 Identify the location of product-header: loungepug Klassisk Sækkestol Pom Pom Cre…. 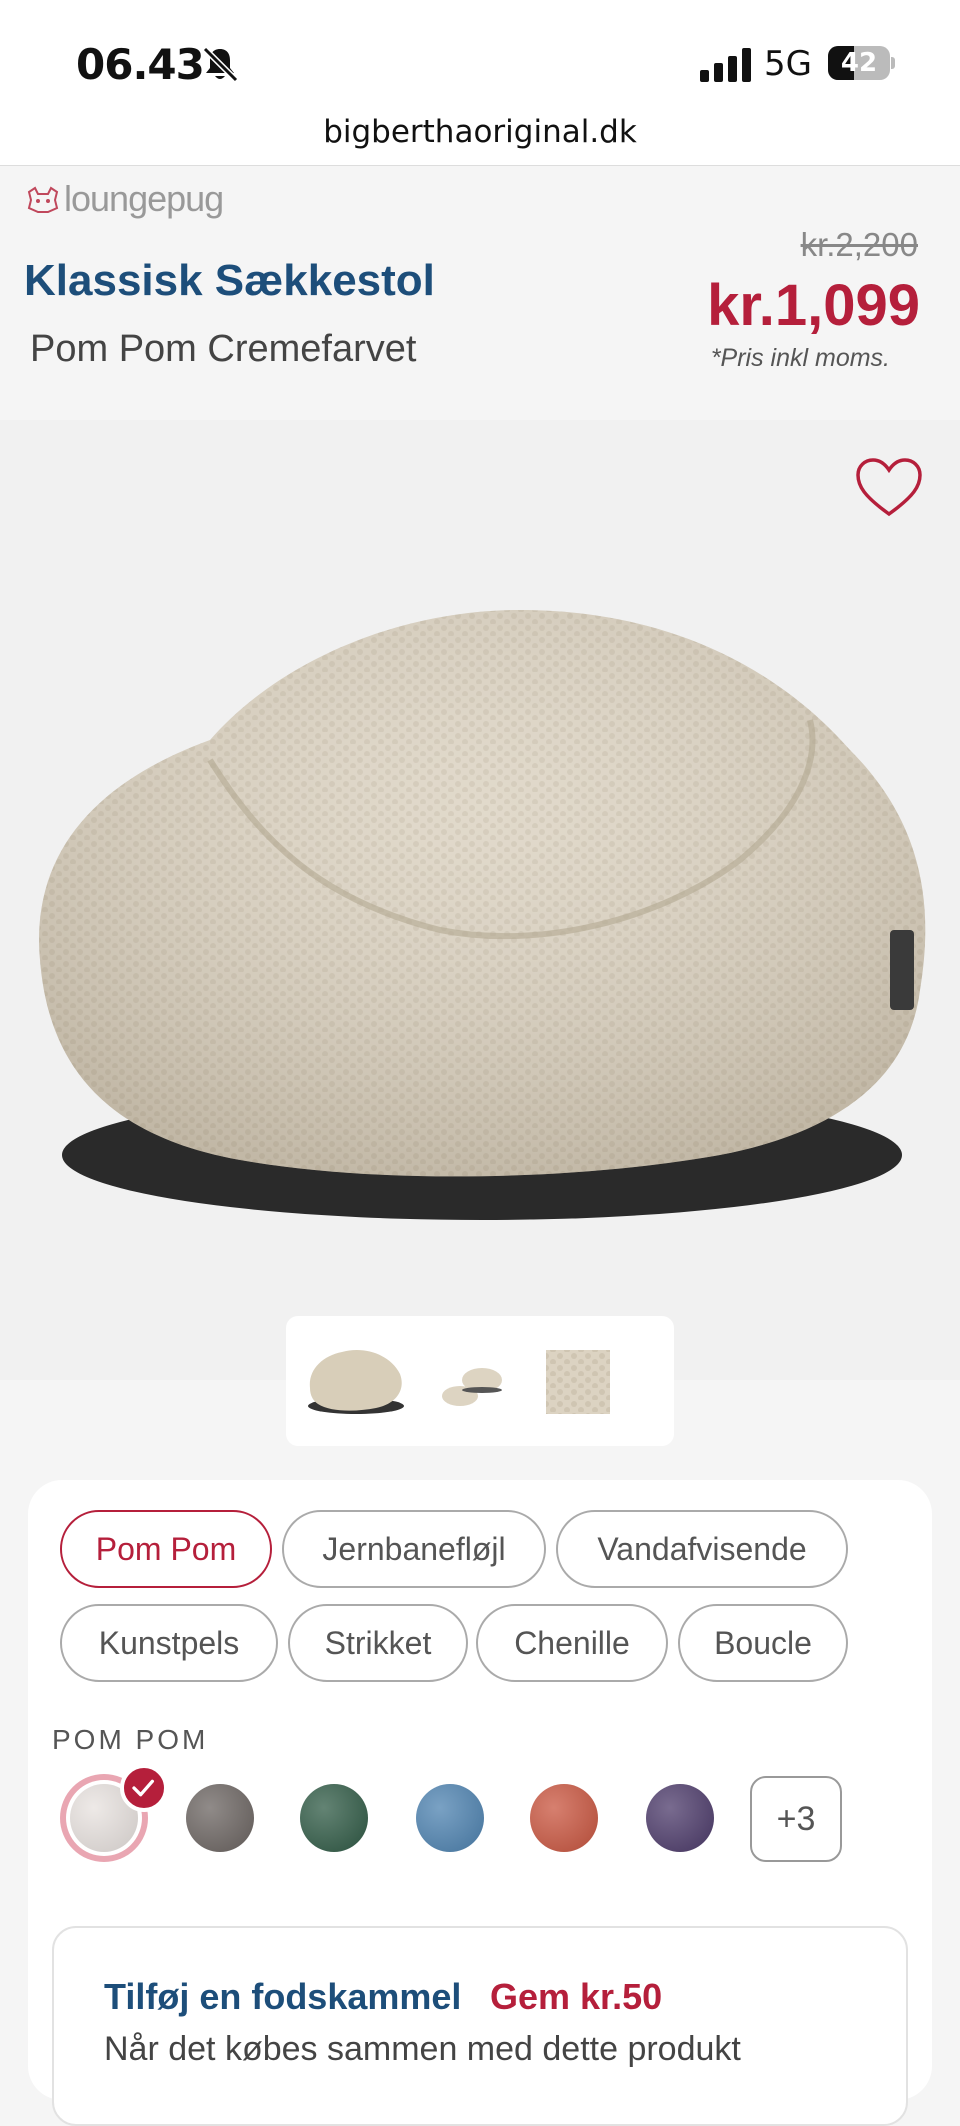
(480, 293).